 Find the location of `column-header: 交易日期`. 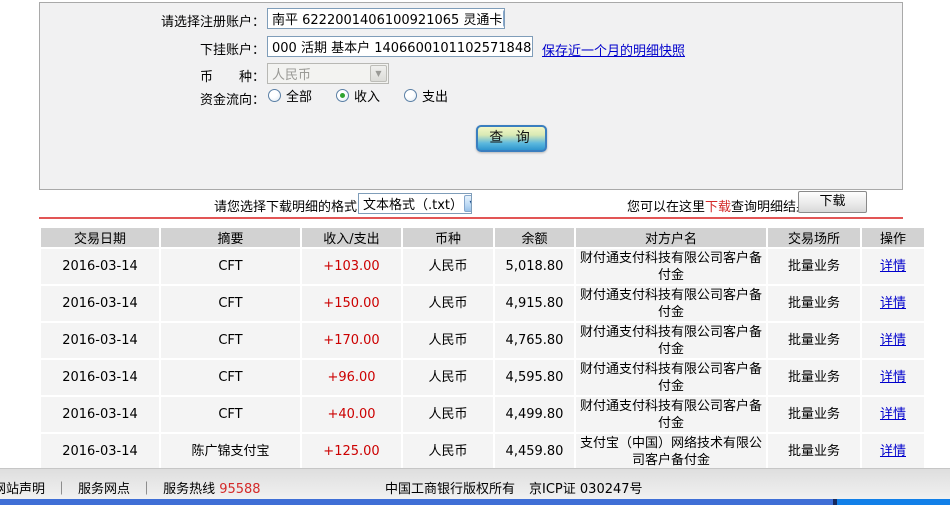

column-header: 交易日期 is located at coordinates (100, 237).